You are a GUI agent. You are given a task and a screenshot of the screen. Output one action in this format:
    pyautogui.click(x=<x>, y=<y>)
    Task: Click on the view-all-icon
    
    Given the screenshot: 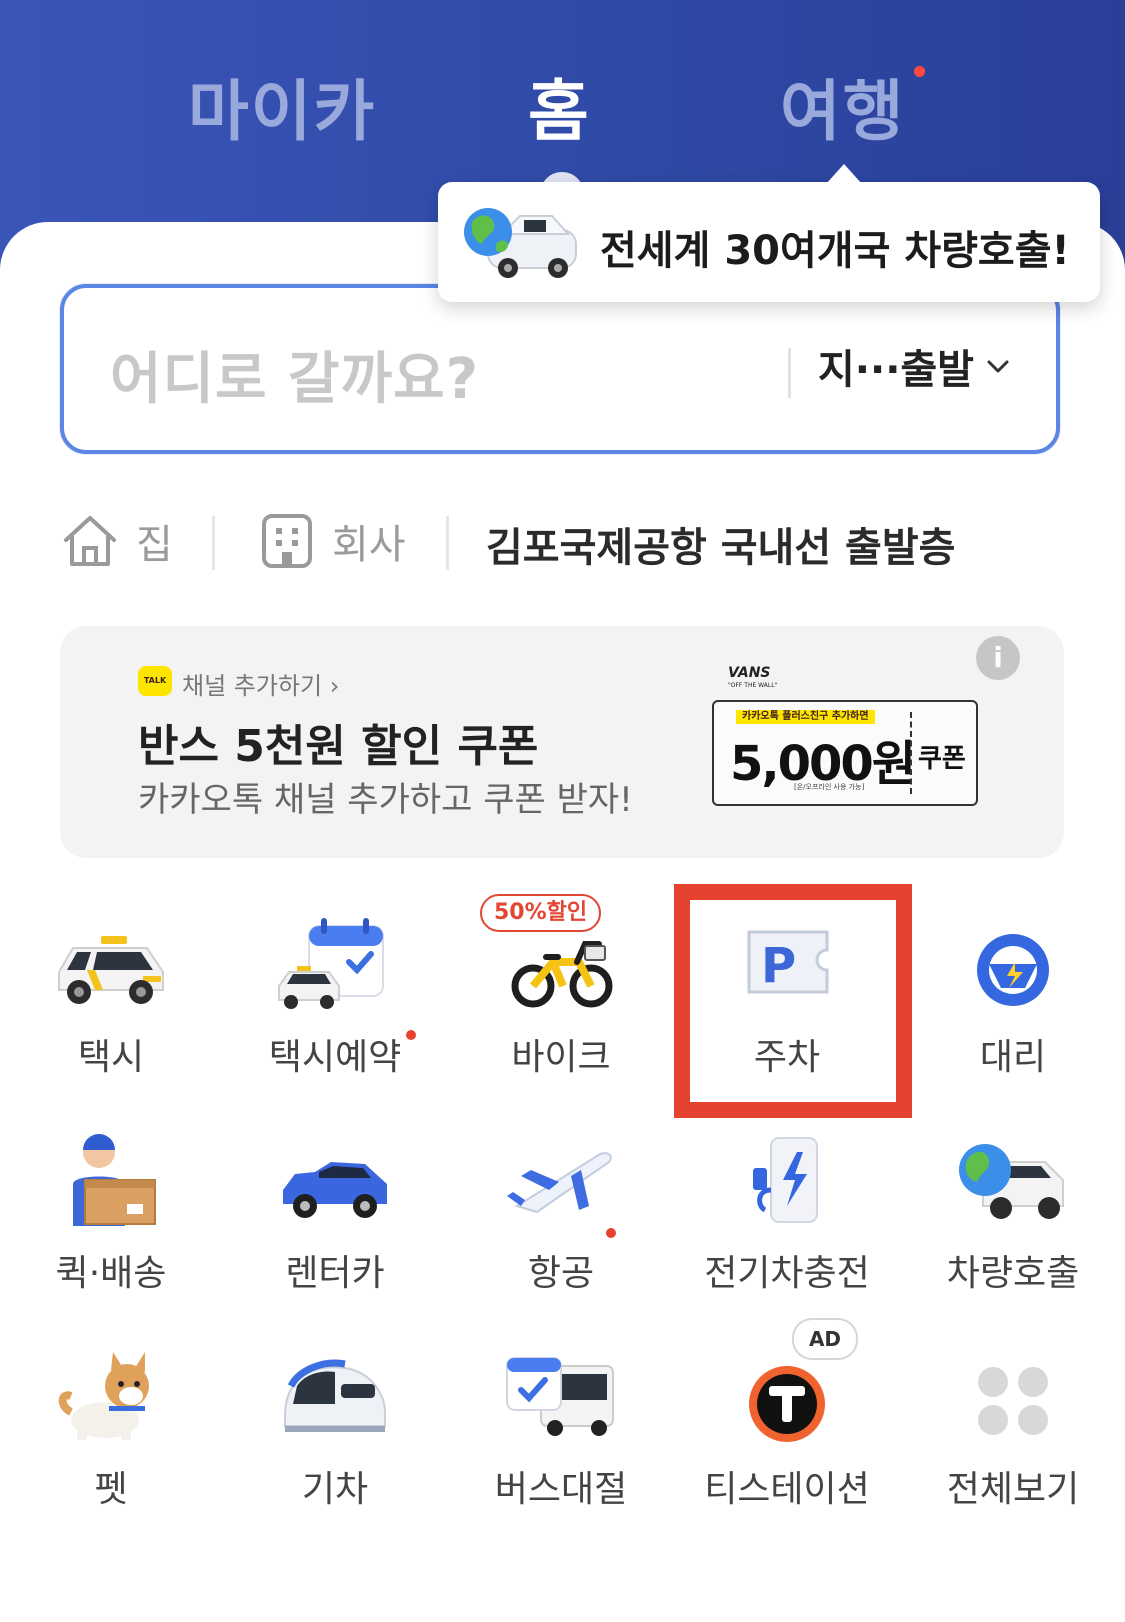 What is the action you would take?
    pyautogui.click(x=1013, y=1401)
    